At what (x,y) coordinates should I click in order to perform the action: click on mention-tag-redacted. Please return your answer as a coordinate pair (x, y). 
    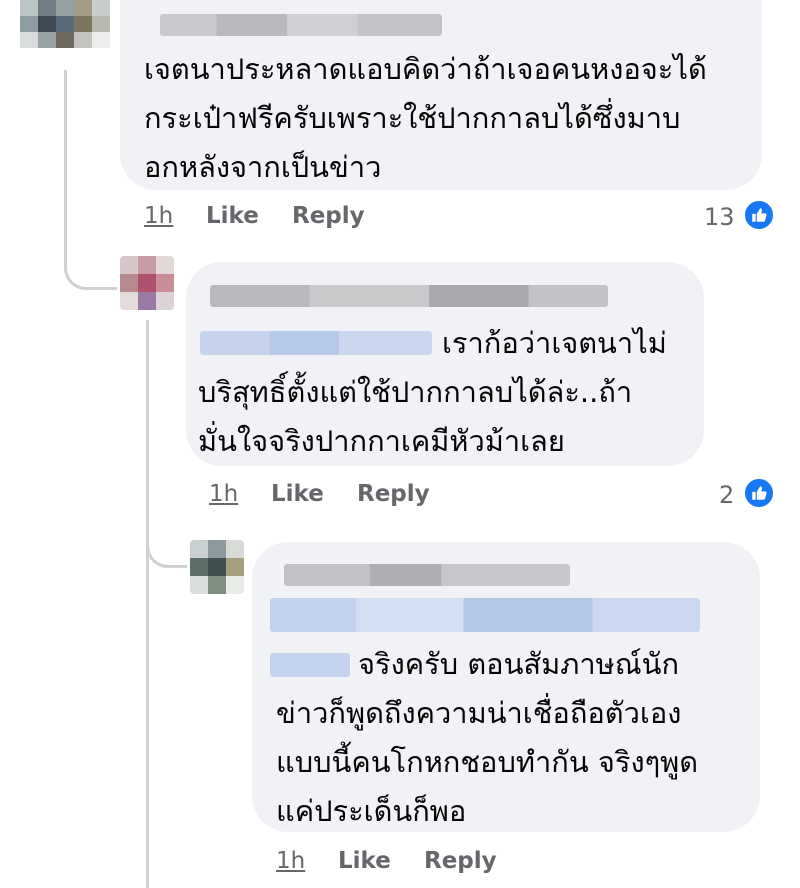
    Looking at the image, I should click on (485, 615).